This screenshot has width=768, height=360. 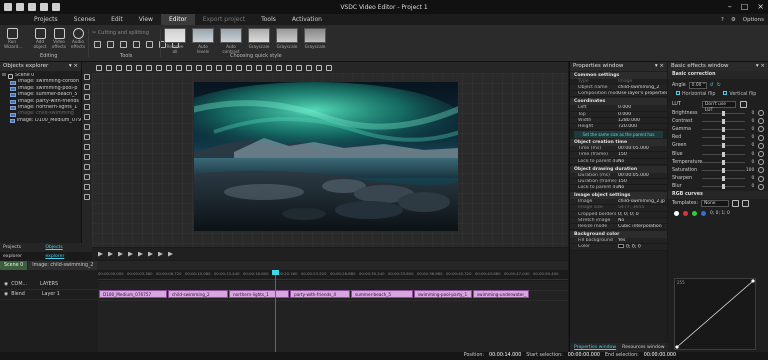 I want to click on menu-view: View, so click(x=146, y=19).